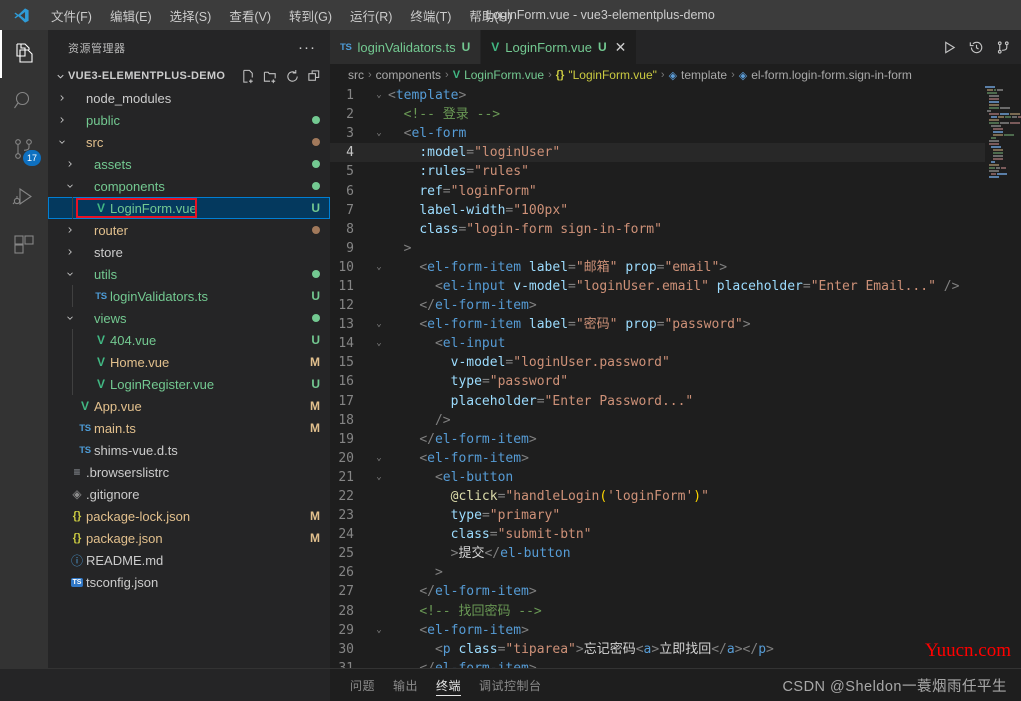 The width and height of the screenshot is (1021, 701). What do you see at coordinates (189, 362) in the screenshot?
I see `tree-file-row: V Home.vue M` at bounding box center [189, 362].